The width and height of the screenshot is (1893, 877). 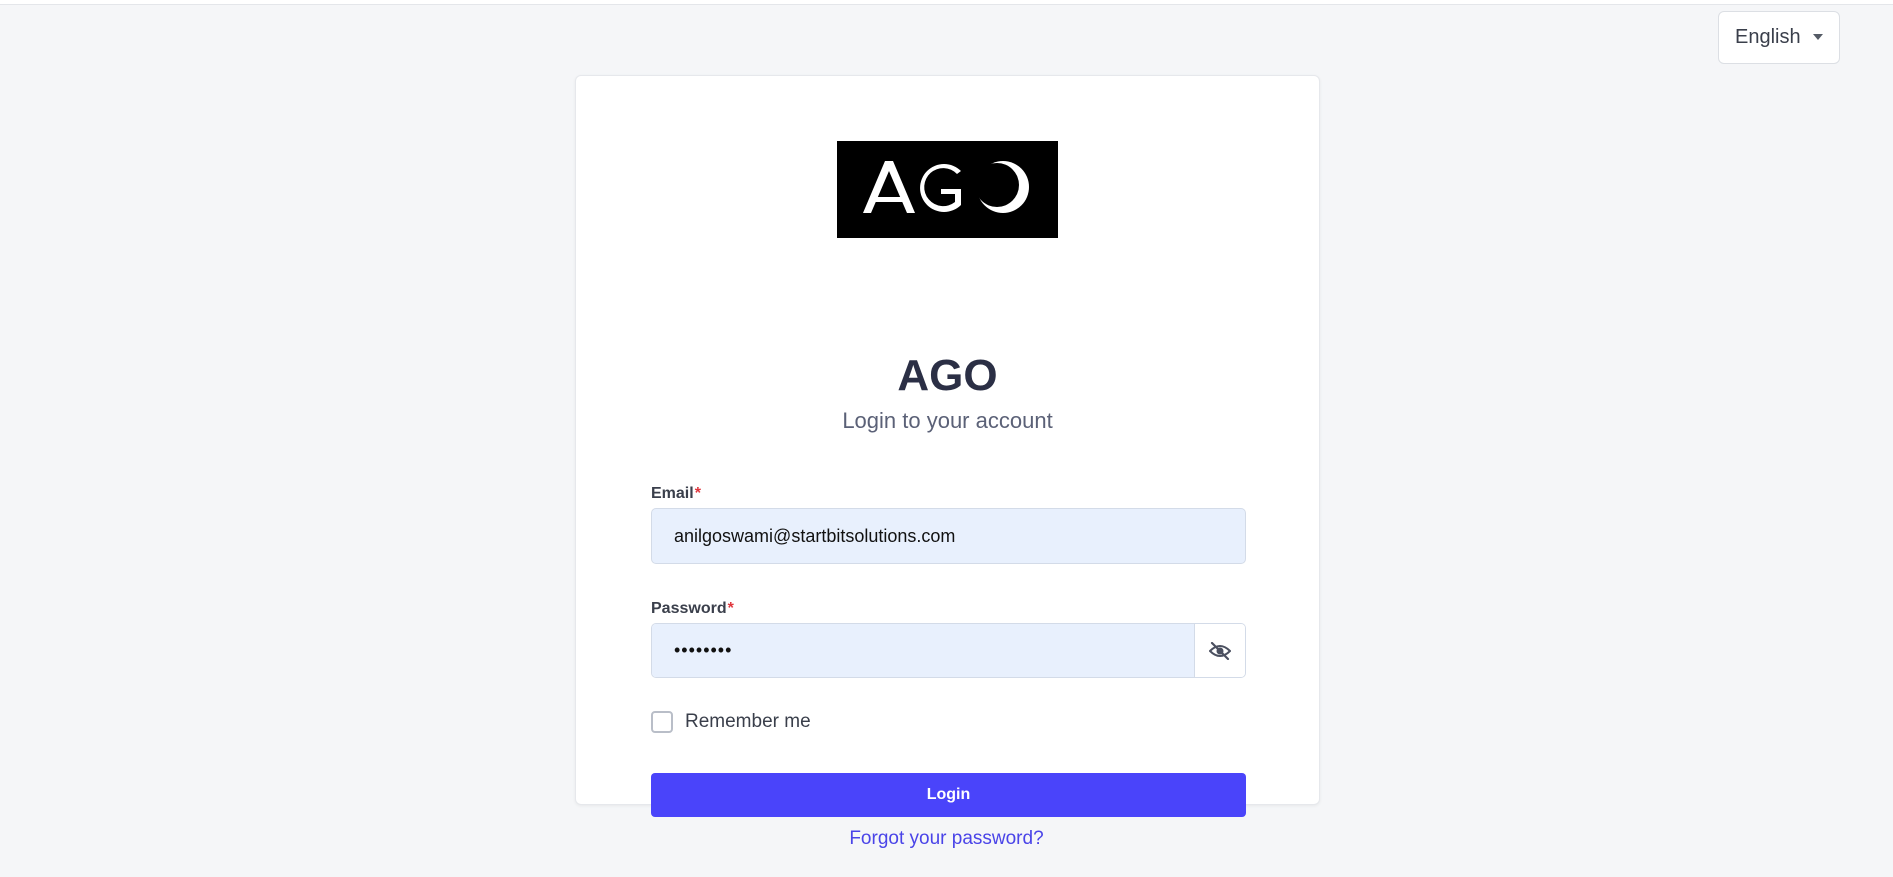 I want to click on email-field: anilgoswami@startbitsolutions.com, so click(x=948, y=536).